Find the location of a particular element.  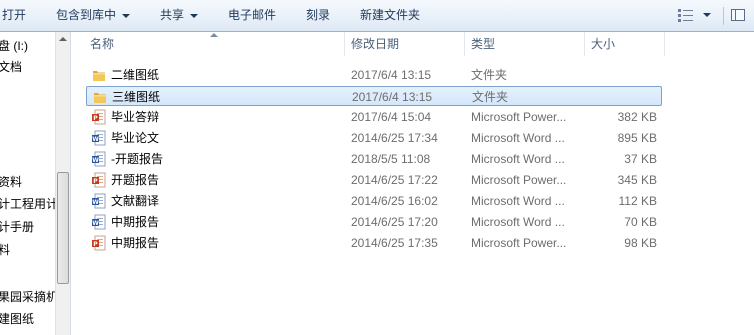

include-library-button: 包含到库中 is located at coordinates (93, 15).